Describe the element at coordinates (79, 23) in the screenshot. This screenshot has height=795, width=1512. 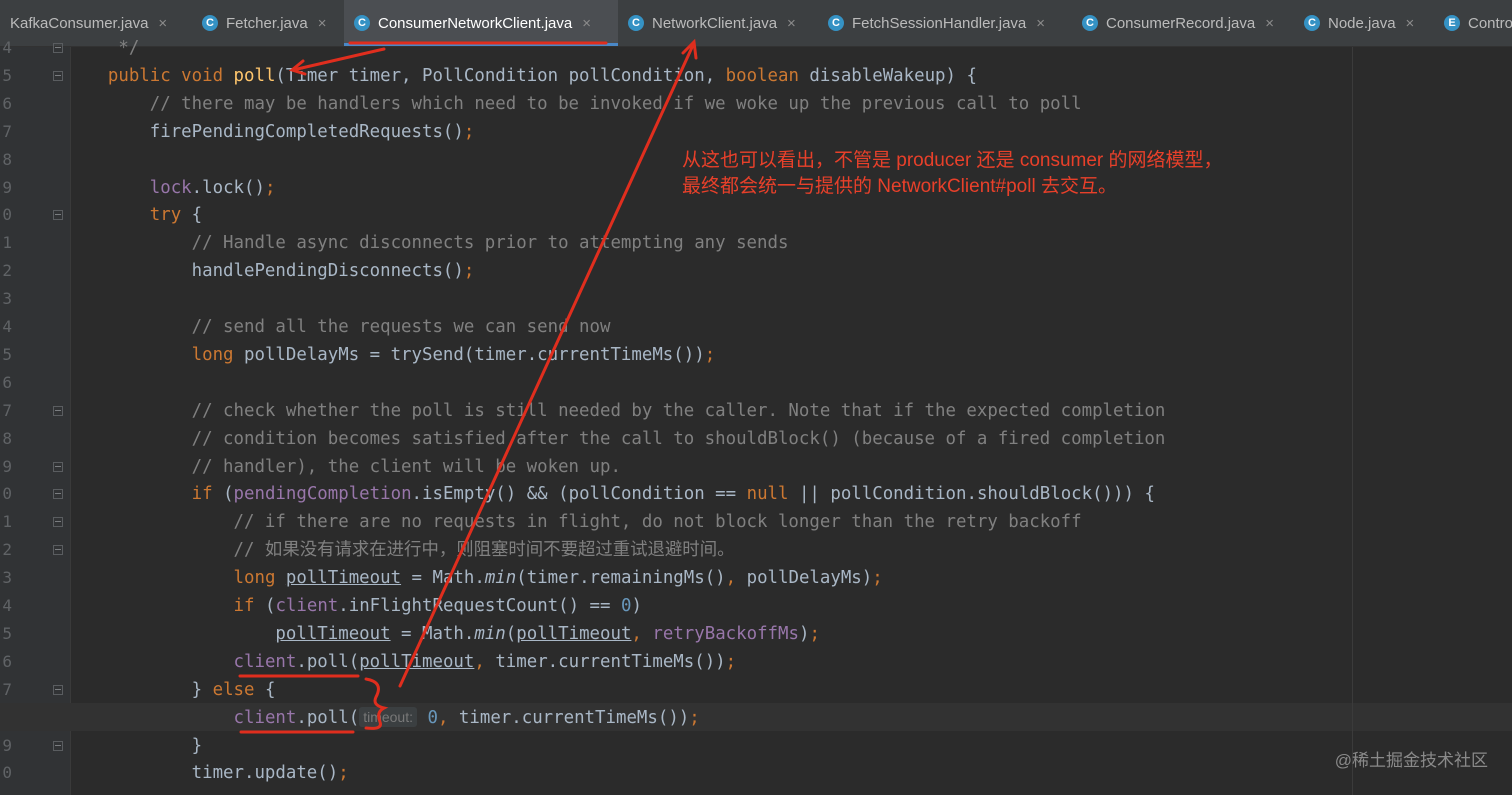
I see `tab-label: KafkaConsumer.java` at that location.